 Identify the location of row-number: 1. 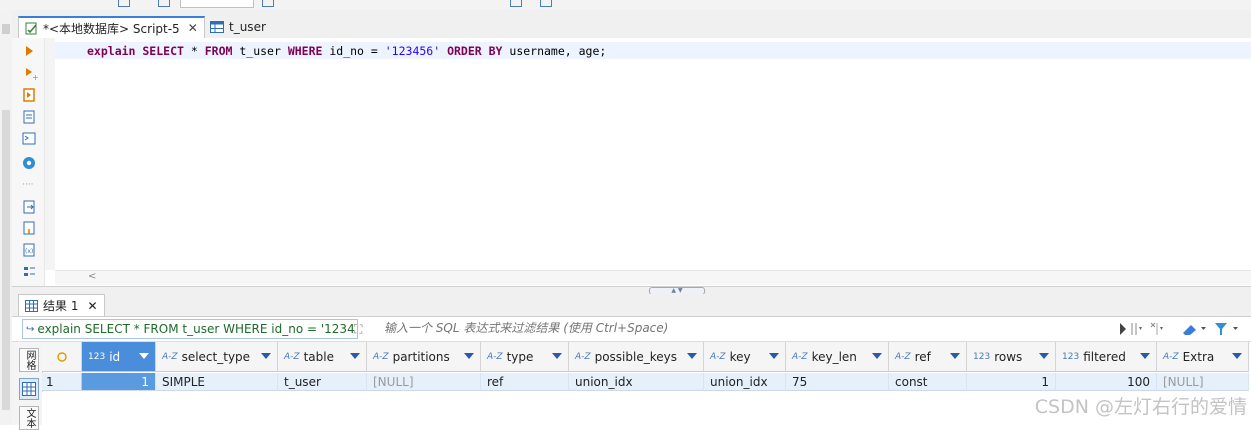
(62, 382).